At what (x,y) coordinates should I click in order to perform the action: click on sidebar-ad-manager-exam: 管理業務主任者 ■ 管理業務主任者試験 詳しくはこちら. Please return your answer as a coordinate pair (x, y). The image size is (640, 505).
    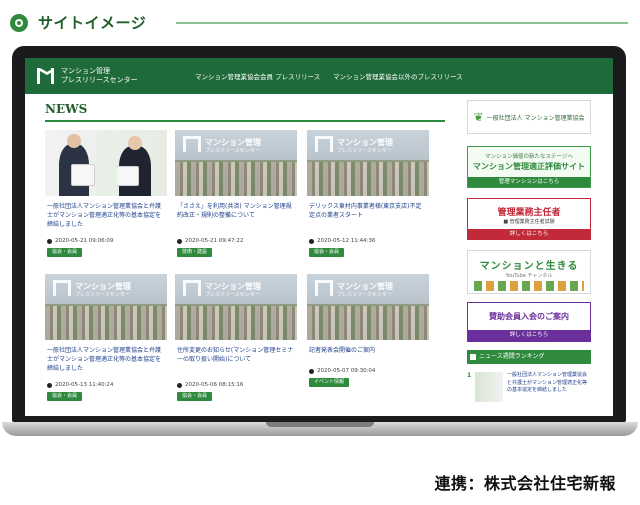
    Looking at the image, I should click on (529, 219).